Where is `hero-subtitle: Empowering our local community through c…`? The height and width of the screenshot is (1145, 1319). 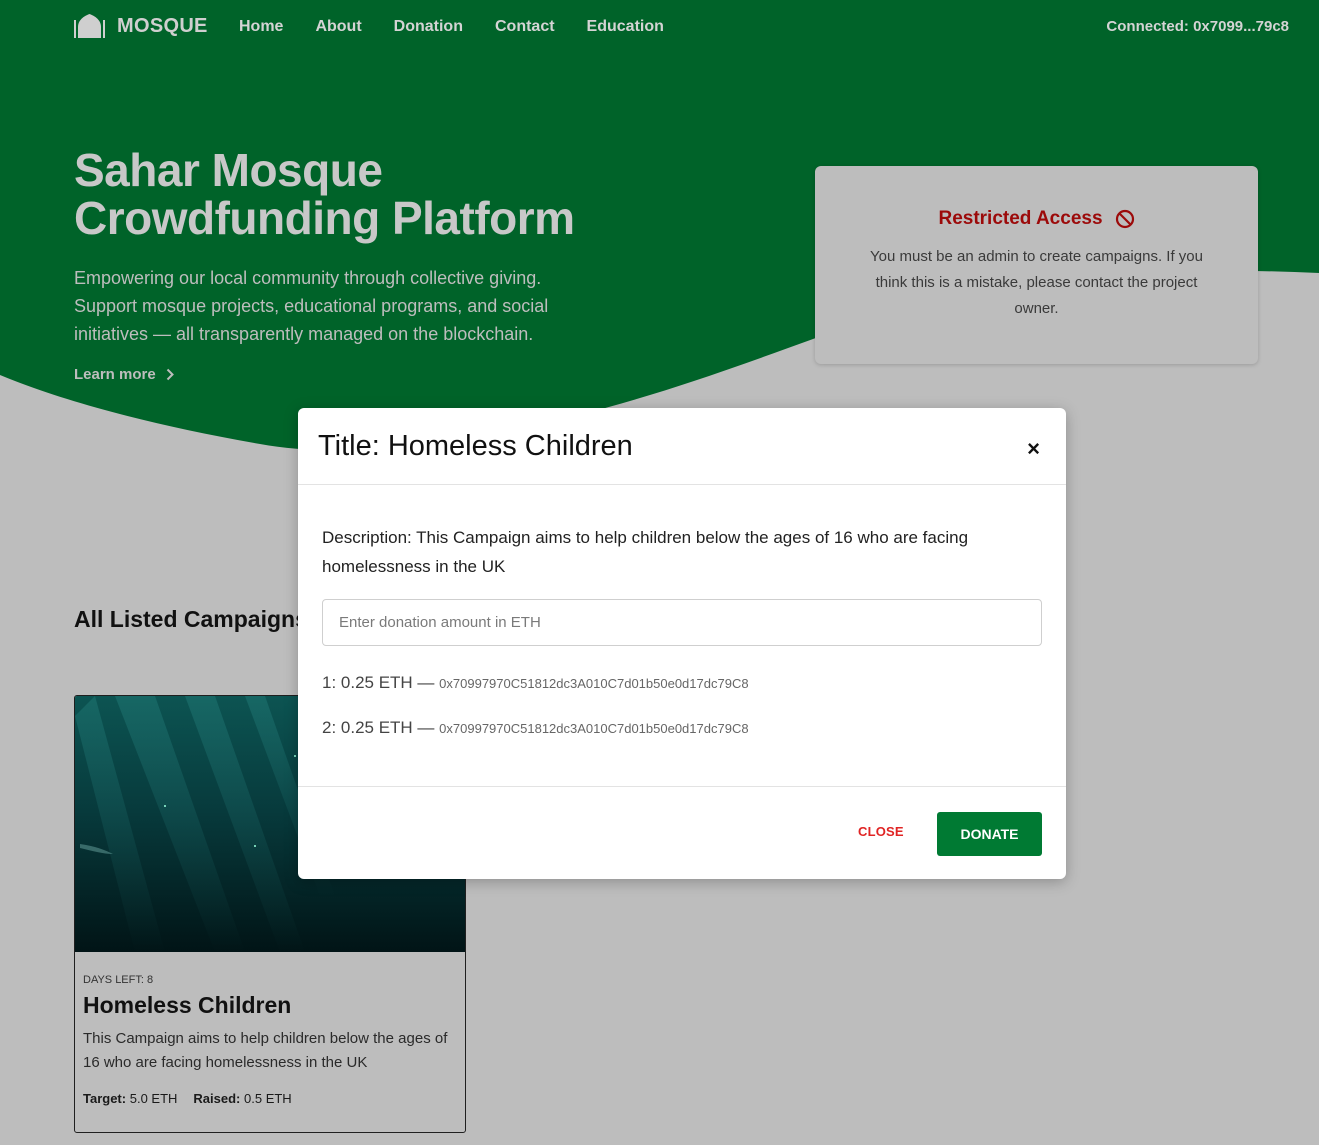
hero-subtitle: Empowering our local community through c… is located at coordinates (311, 306).